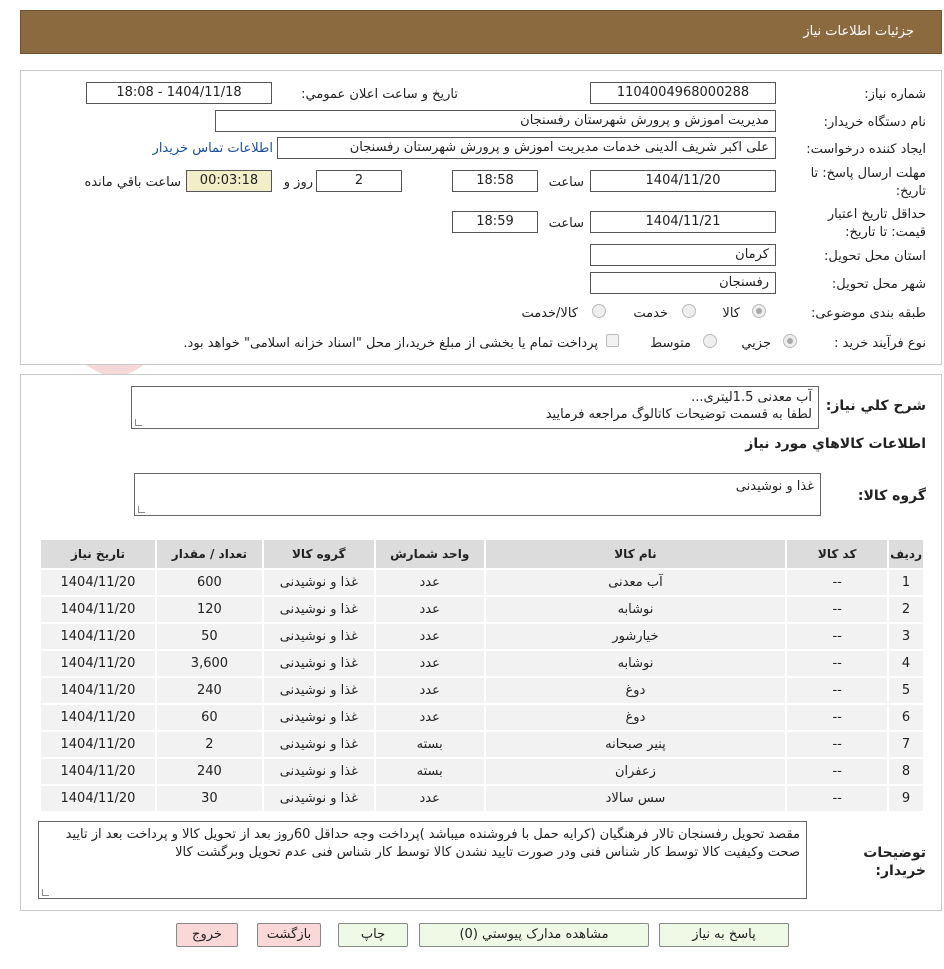  I want to click on quantity-cell: 600, so click(209, 582).